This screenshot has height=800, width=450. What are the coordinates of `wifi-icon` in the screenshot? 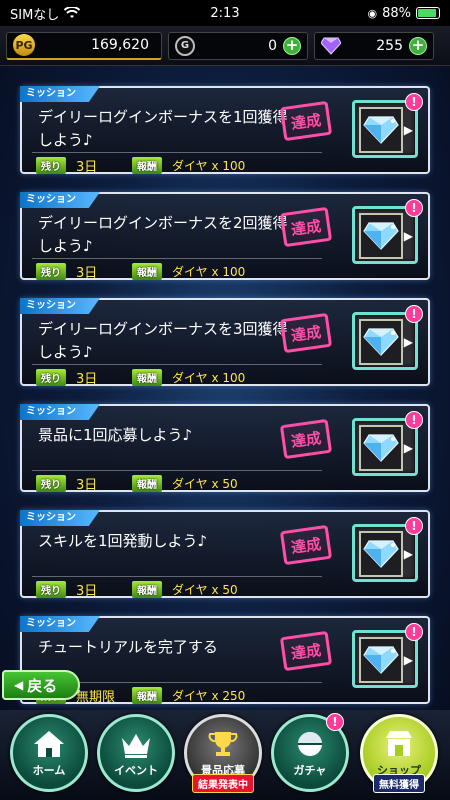 It's located at (72, 12).